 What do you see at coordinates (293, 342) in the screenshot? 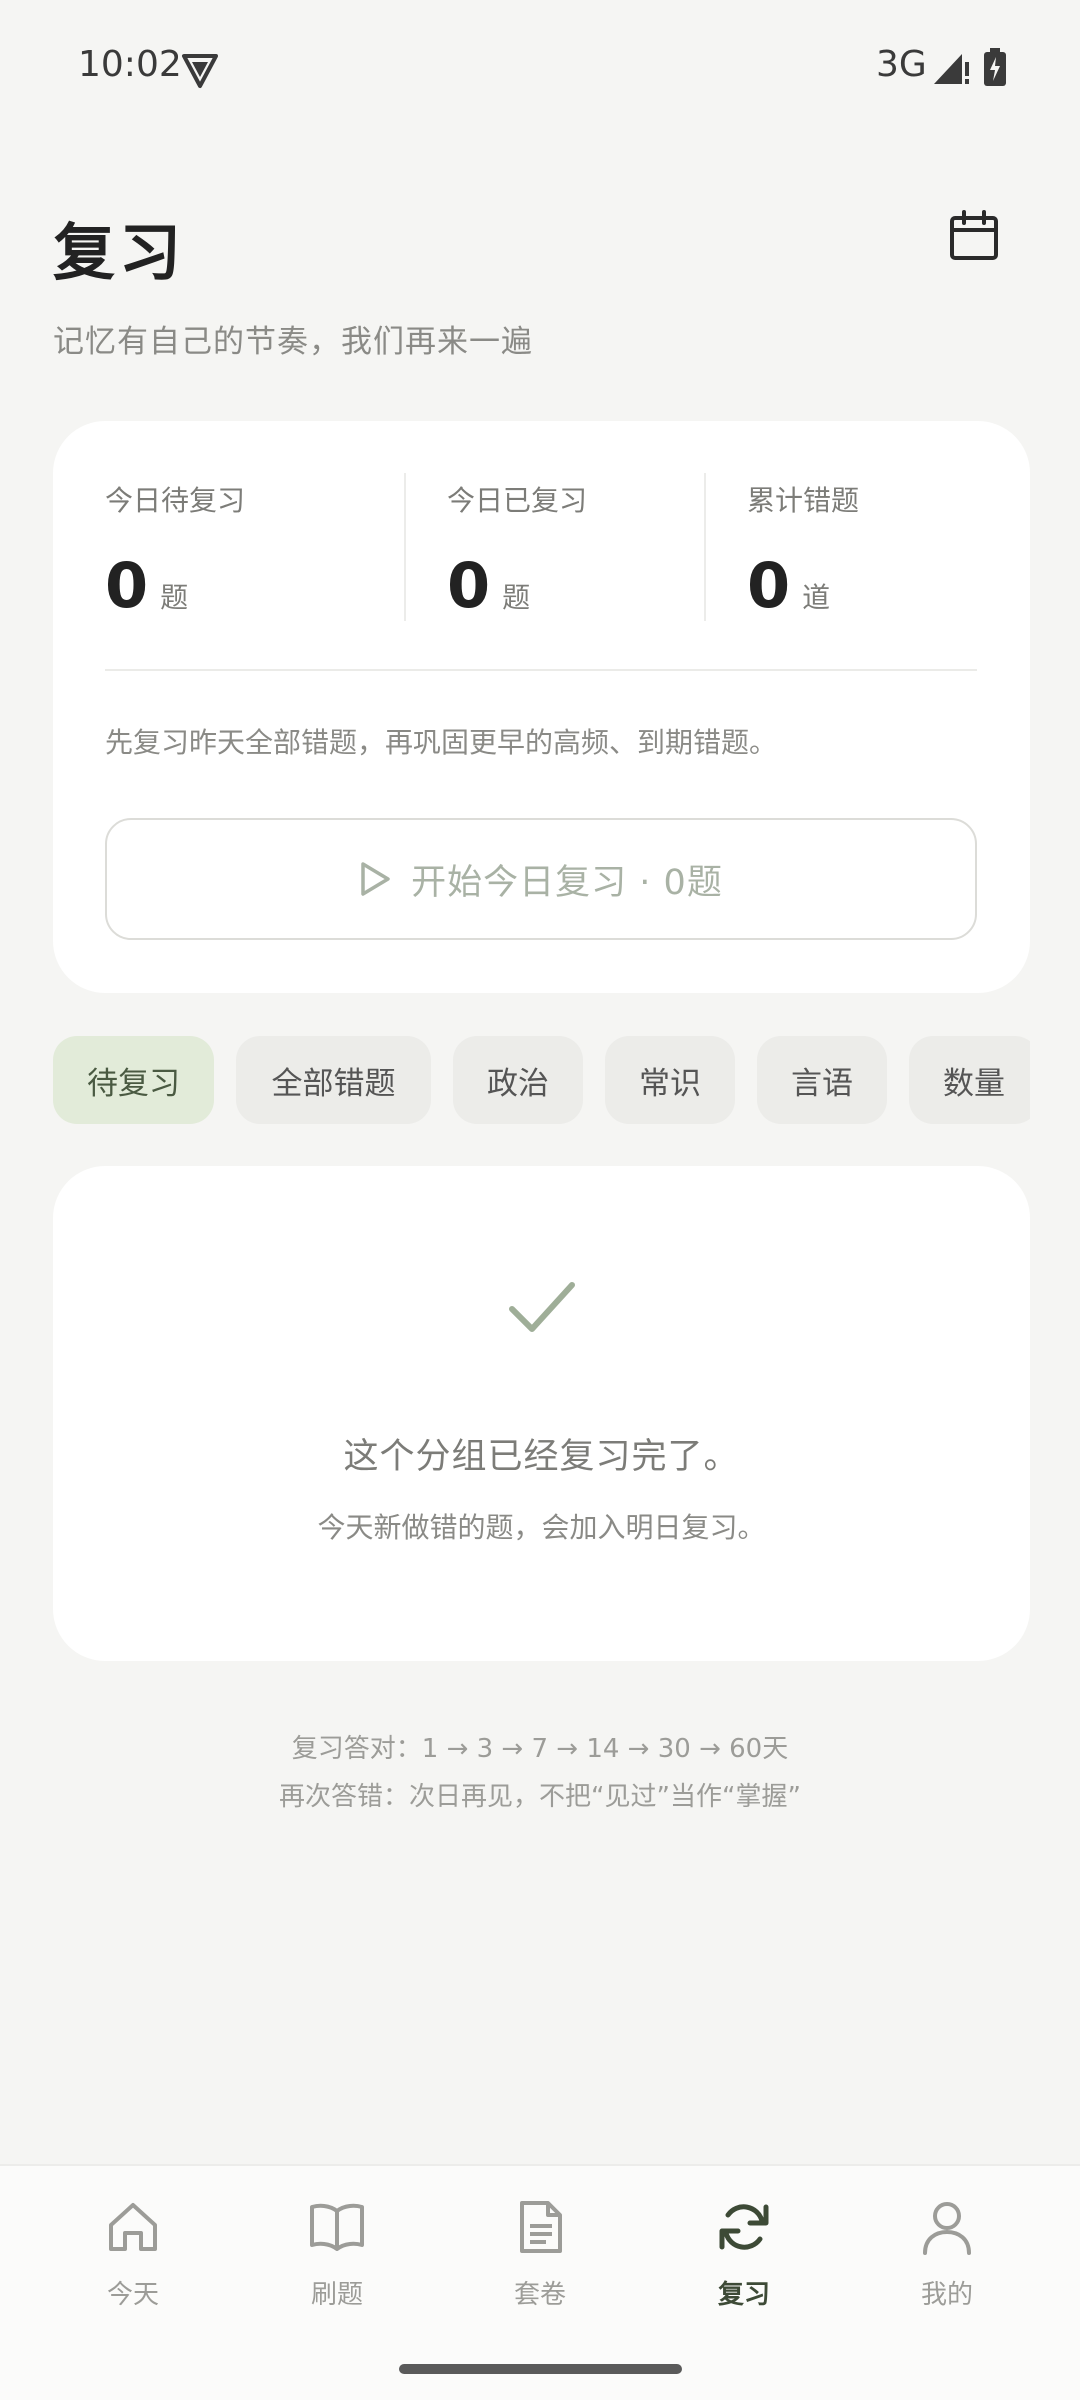
I see `page-subtitle: 记忆有自己的节奏，我们再来一遍` at bounding box center [293, 342].